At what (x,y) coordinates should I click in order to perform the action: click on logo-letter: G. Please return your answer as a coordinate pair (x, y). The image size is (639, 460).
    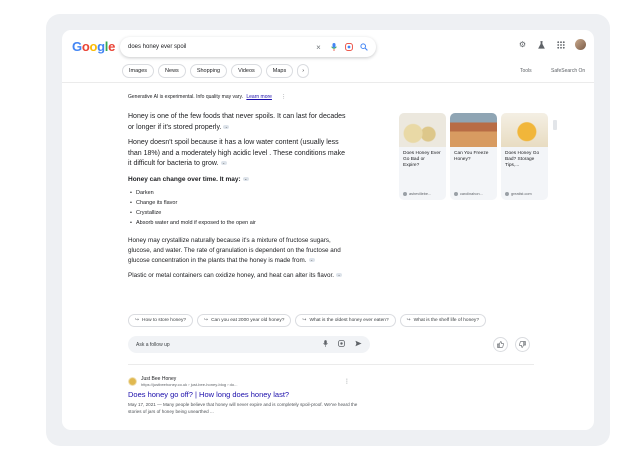
    Looking at the image, I should click on (77, 46).